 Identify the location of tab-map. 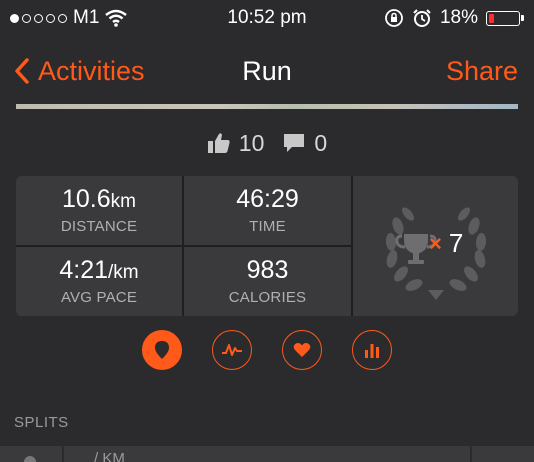
(162, 350).